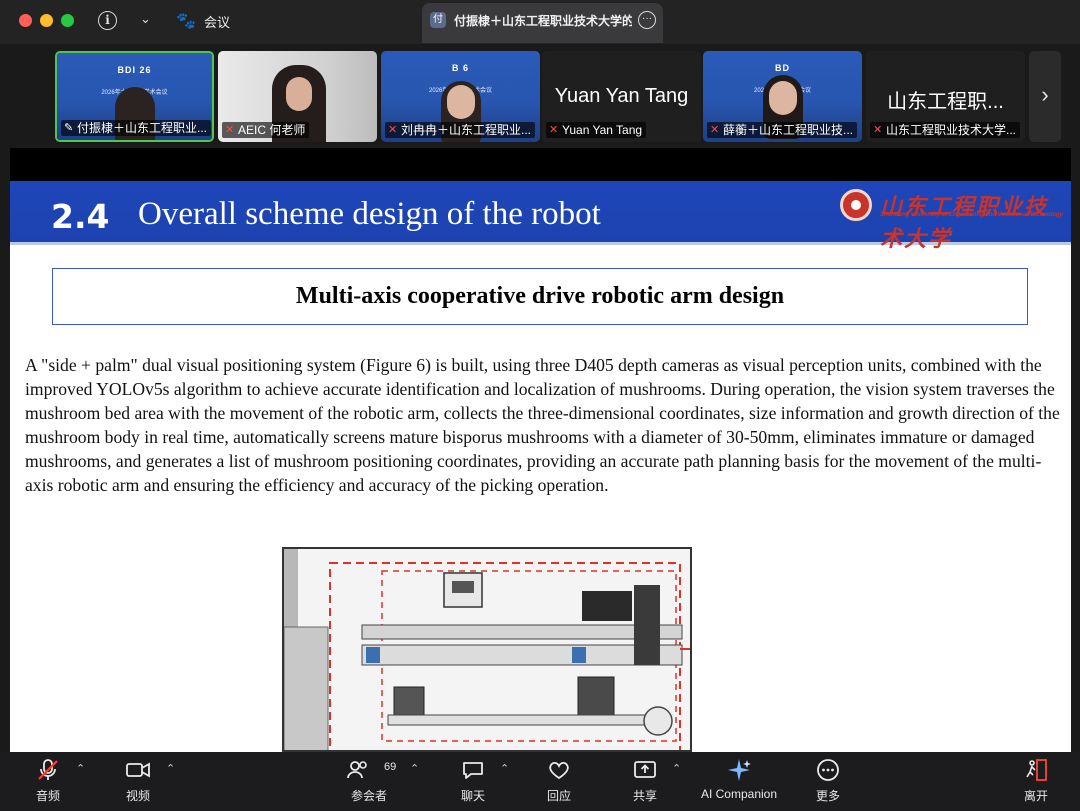 Image resolution: width=1080 pixels, height=811 pixels. Describe the element at coordinates (472, 796) in the screenshot. I see `chat-label: 聊天` at that location.